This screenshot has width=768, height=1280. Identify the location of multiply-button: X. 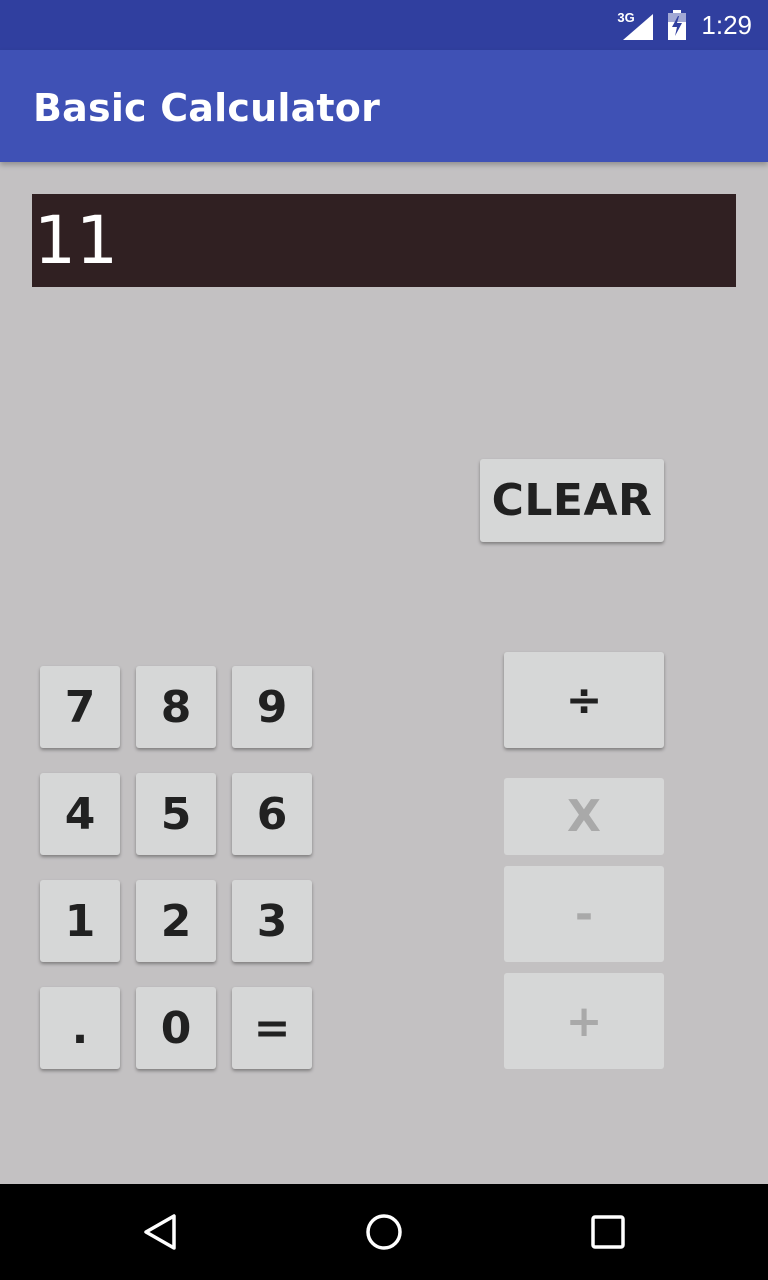
(584, 816).